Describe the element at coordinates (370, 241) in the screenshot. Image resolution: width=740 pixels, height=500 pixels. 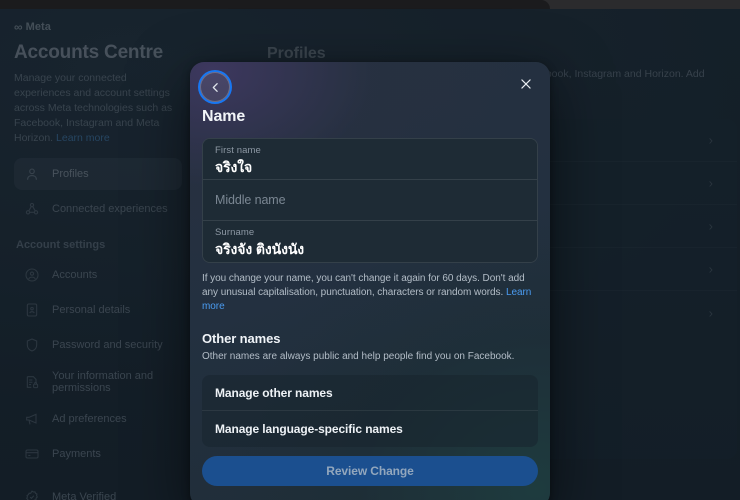
I see `surname-field: Surname จริงจัง ติงนังนัง` at that location.